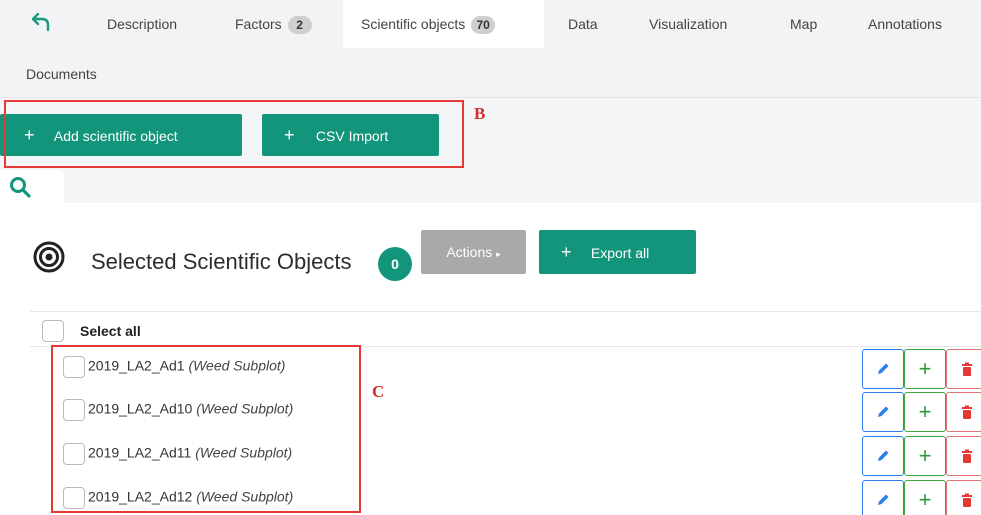 This screenshot has width=981, height=515. I want to click on tab-documents: Documents, so click(61, 74).